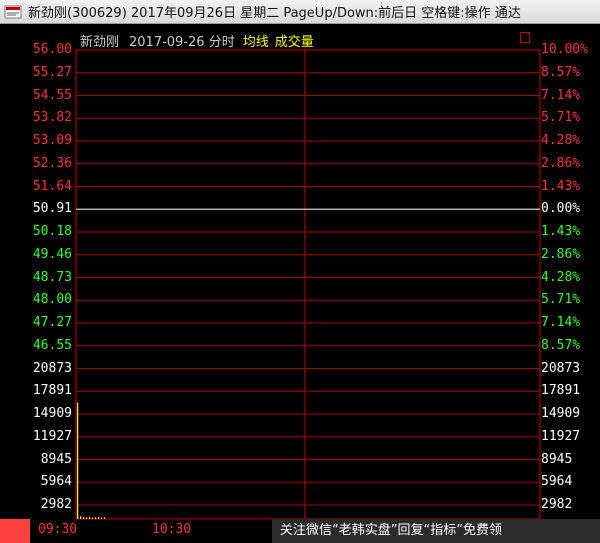 The height and width of the screenshot is (543, 600). Describe the element at coordinates (52, 118) in the screenshot. I see `price-tick-left: 53.82` at that location.